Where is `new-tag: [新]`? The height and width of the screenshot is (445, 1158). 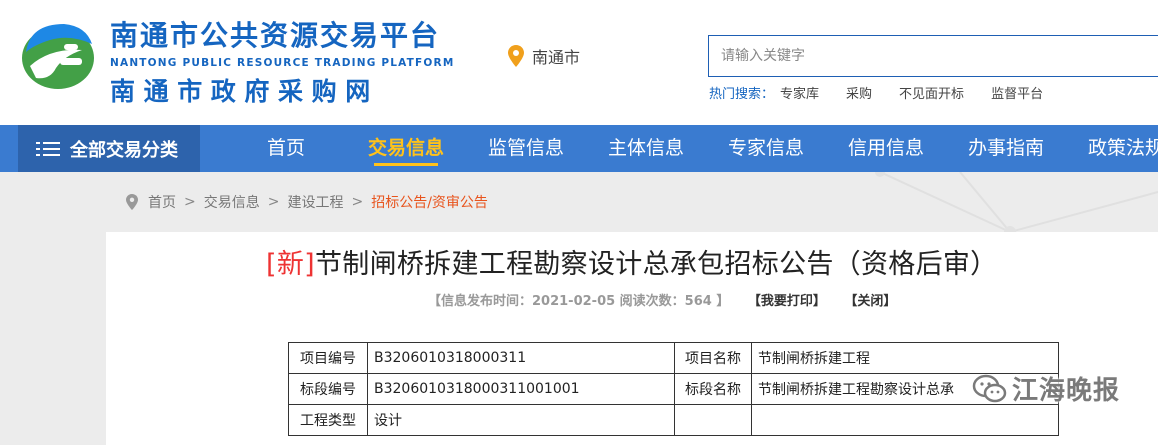
new-tag: [新] is located at coordinates (290, 264).